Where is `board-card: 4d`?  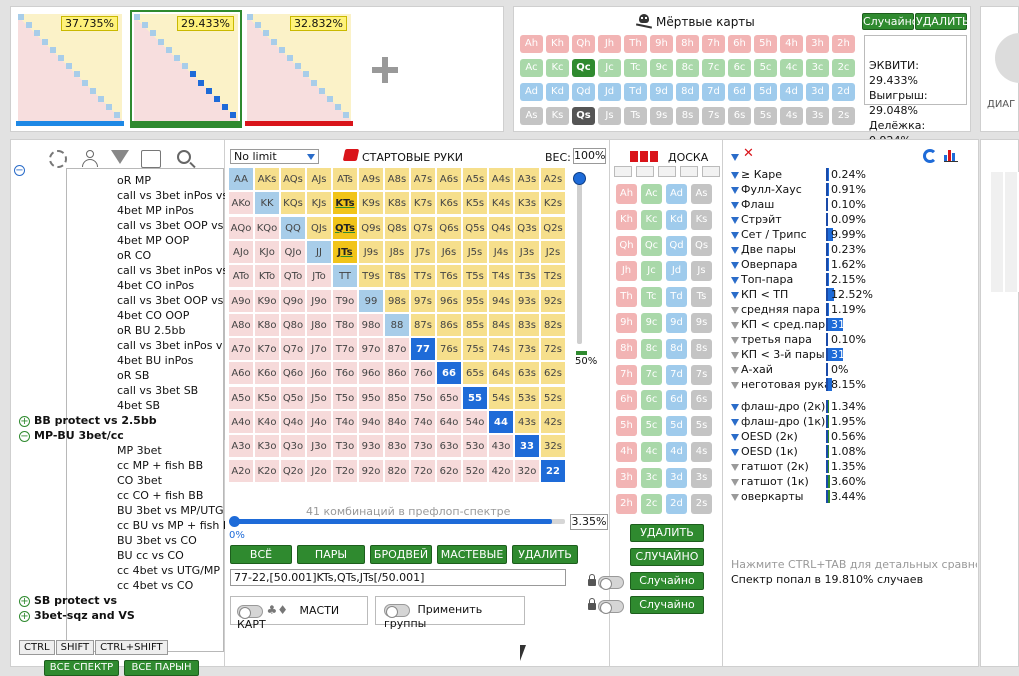
board-card: 4d is located at coordinates (676, 452).